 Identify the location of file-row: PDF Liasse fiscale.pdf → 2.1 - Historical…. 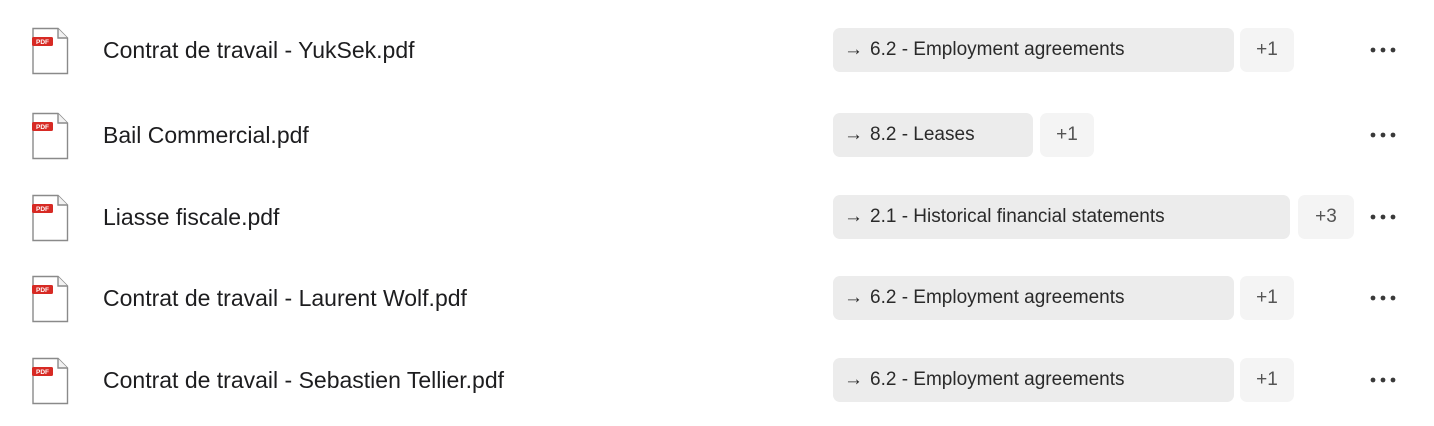
(717, 222).